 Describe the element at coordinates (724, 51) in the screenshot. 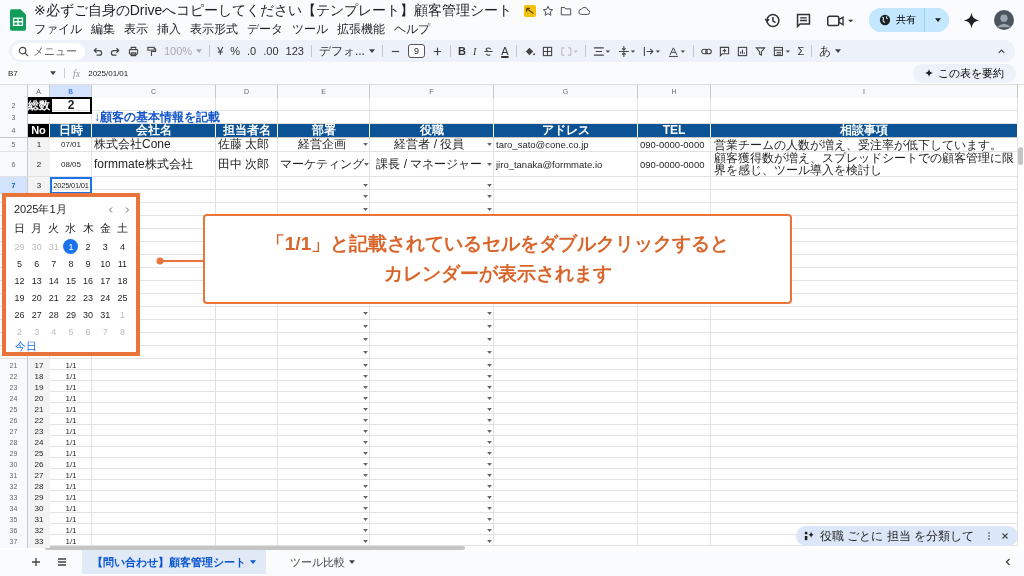

I see `add-comment-icon` at that location.